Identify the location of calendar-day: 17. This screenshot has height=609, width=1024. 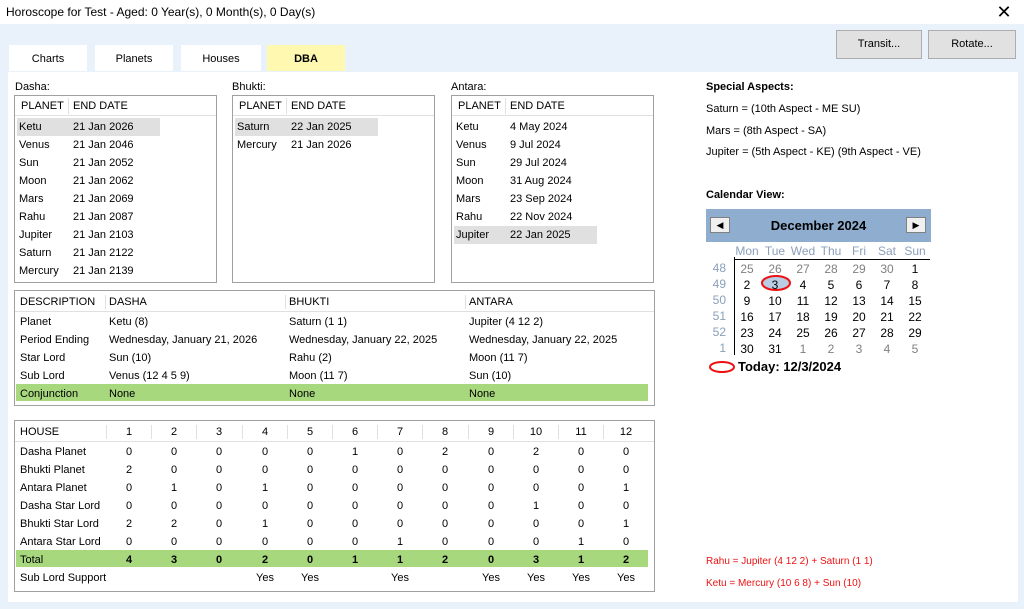
(775, 317).